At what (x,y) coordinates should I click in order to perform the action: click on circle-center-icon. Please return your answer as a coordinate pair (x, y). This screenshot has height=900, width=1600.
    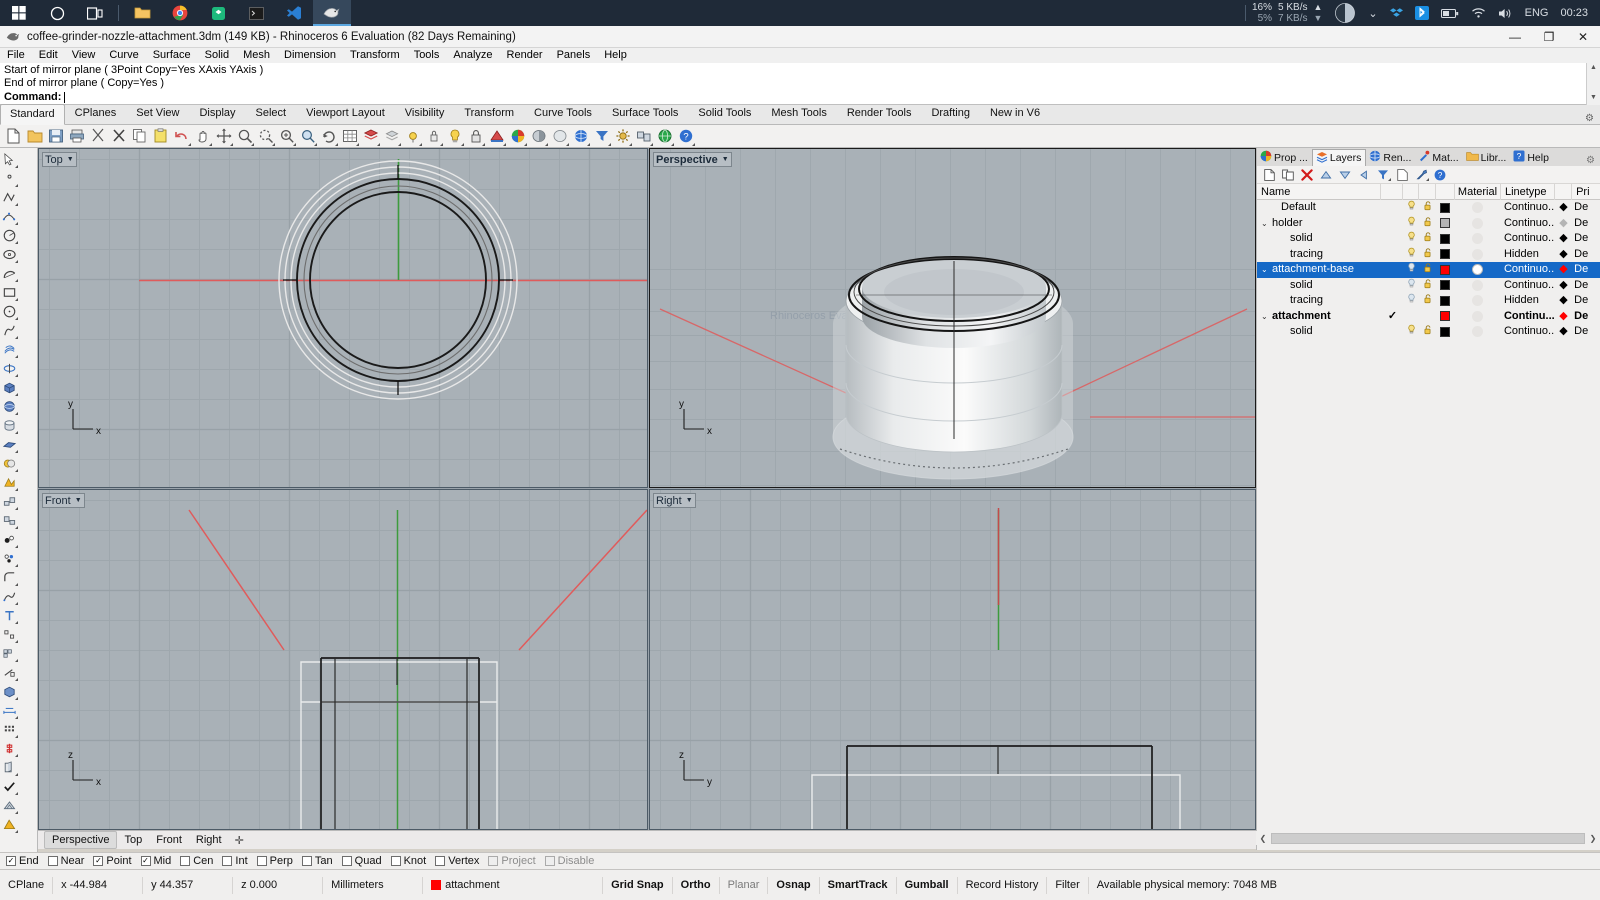
    Looking at the image, I should click on (9, 311).